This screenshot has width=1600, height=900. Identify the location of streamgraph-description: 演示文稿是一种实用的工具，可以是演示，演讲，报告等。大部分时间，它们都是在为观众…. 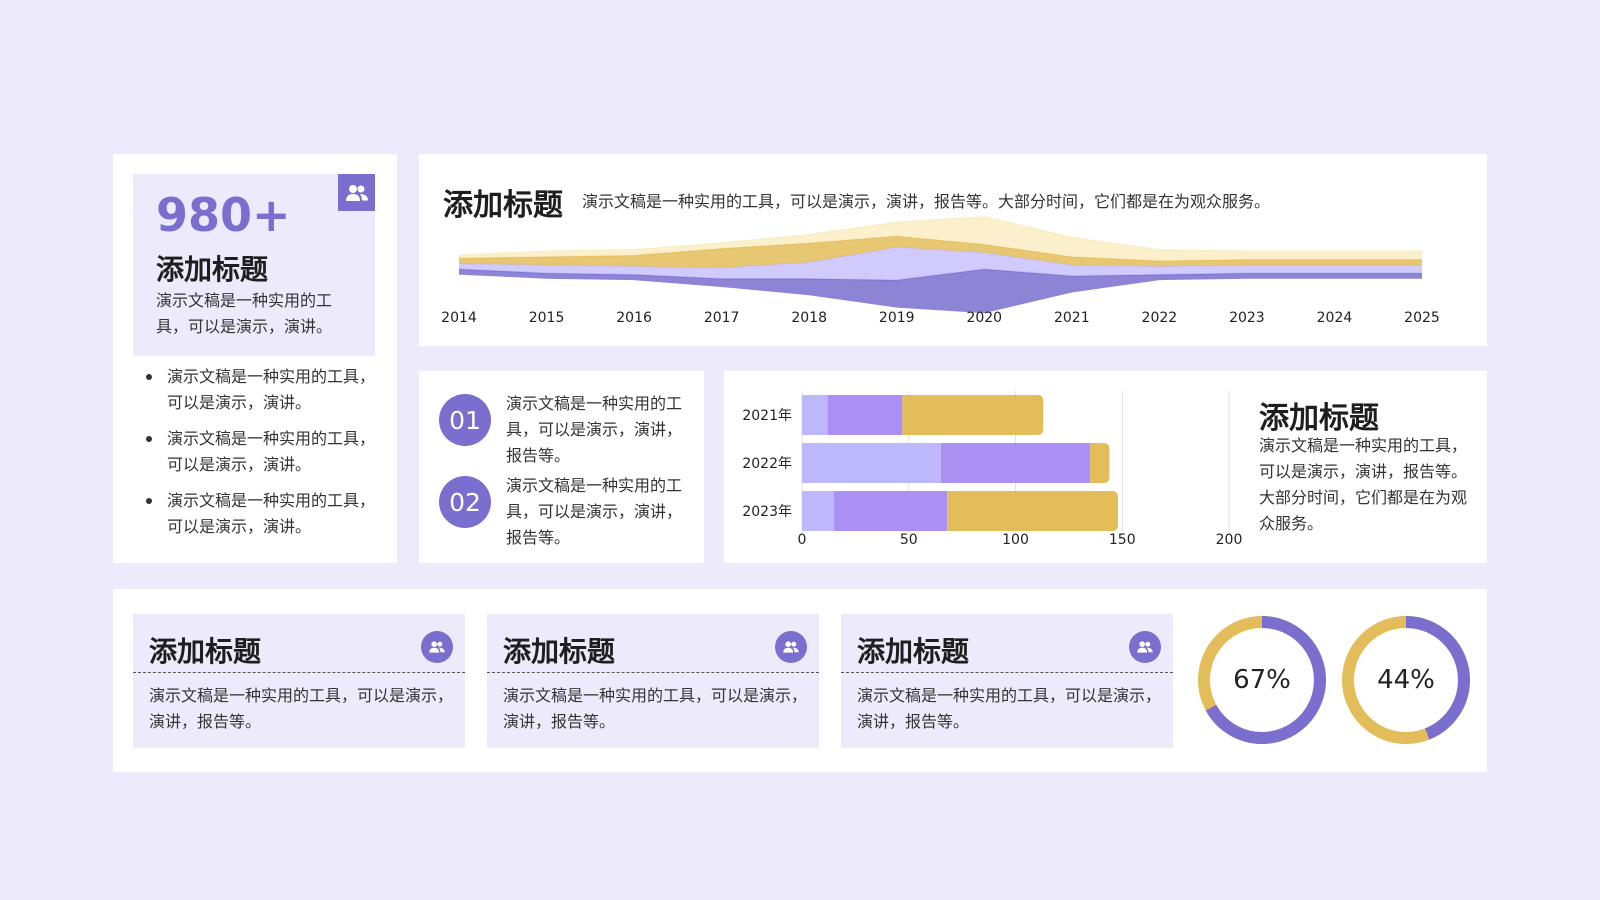
(926, 201).